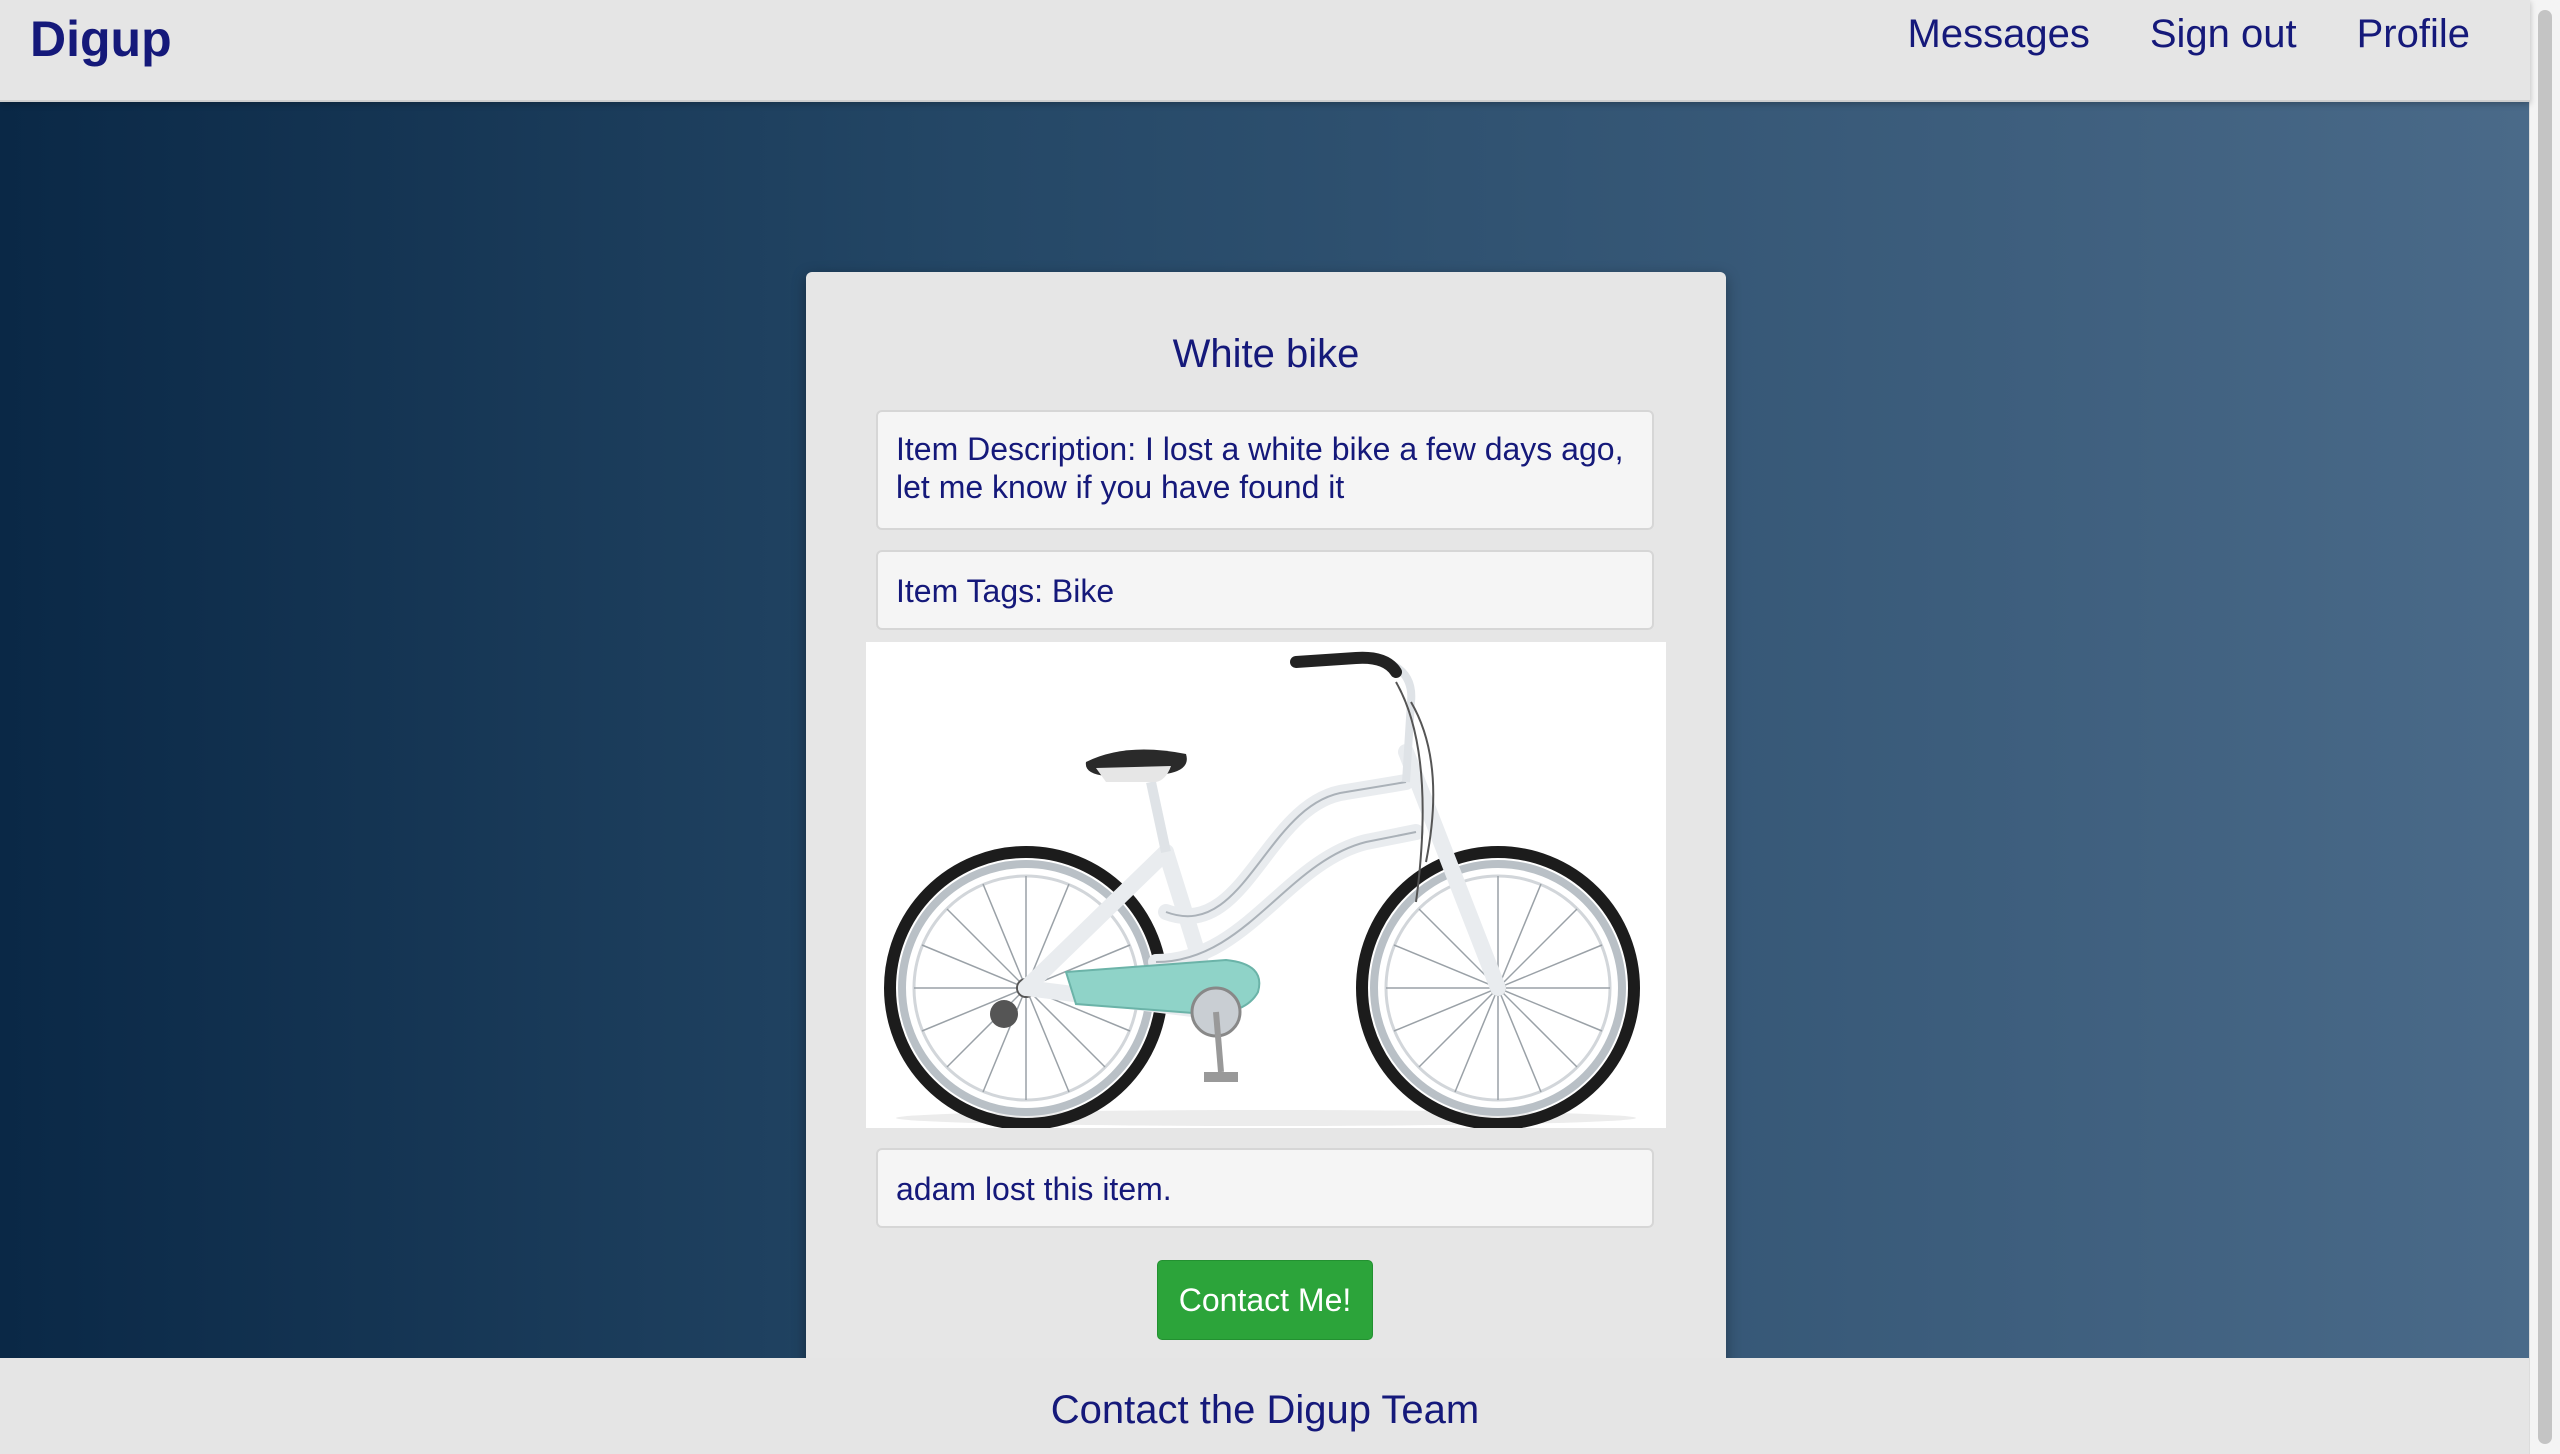 Image resolution: width=2560 pixels, height=1454 pixels. I want to click on footer-contact-link: Contact the Digup Team, so click(1265, 1410).